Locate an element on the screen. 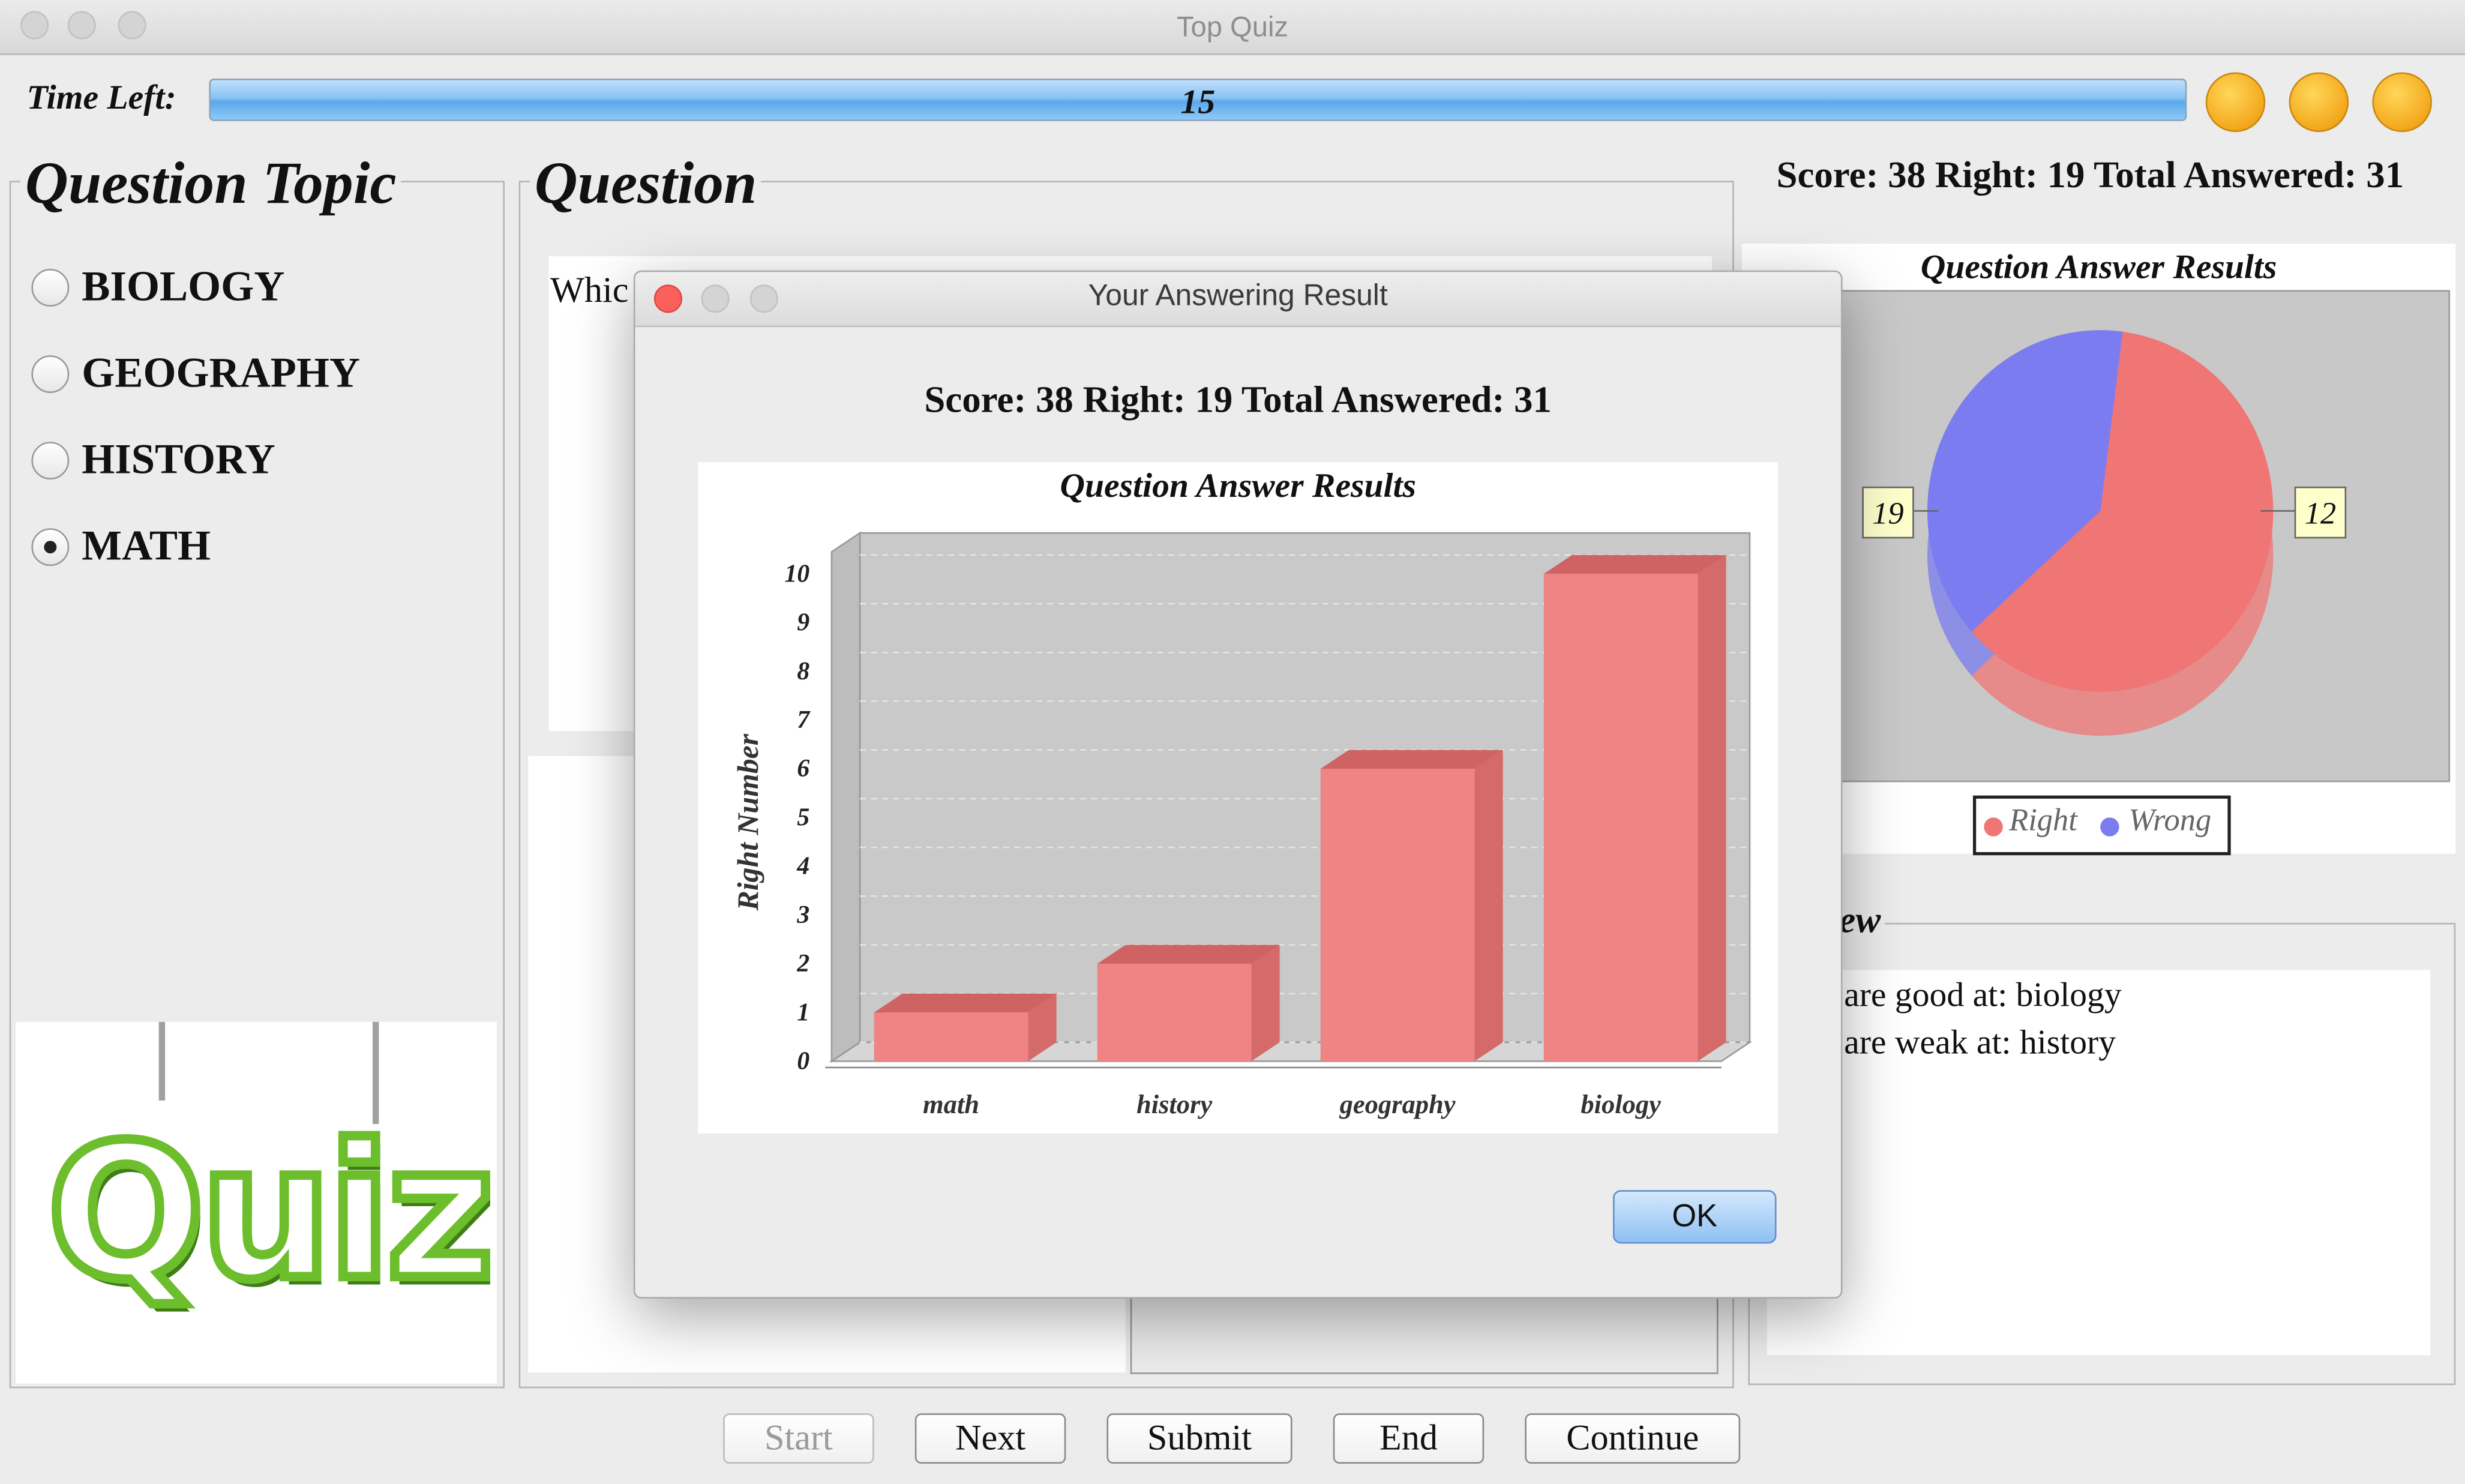  time-left-value: 15 is located at coordinates (1198, 102).